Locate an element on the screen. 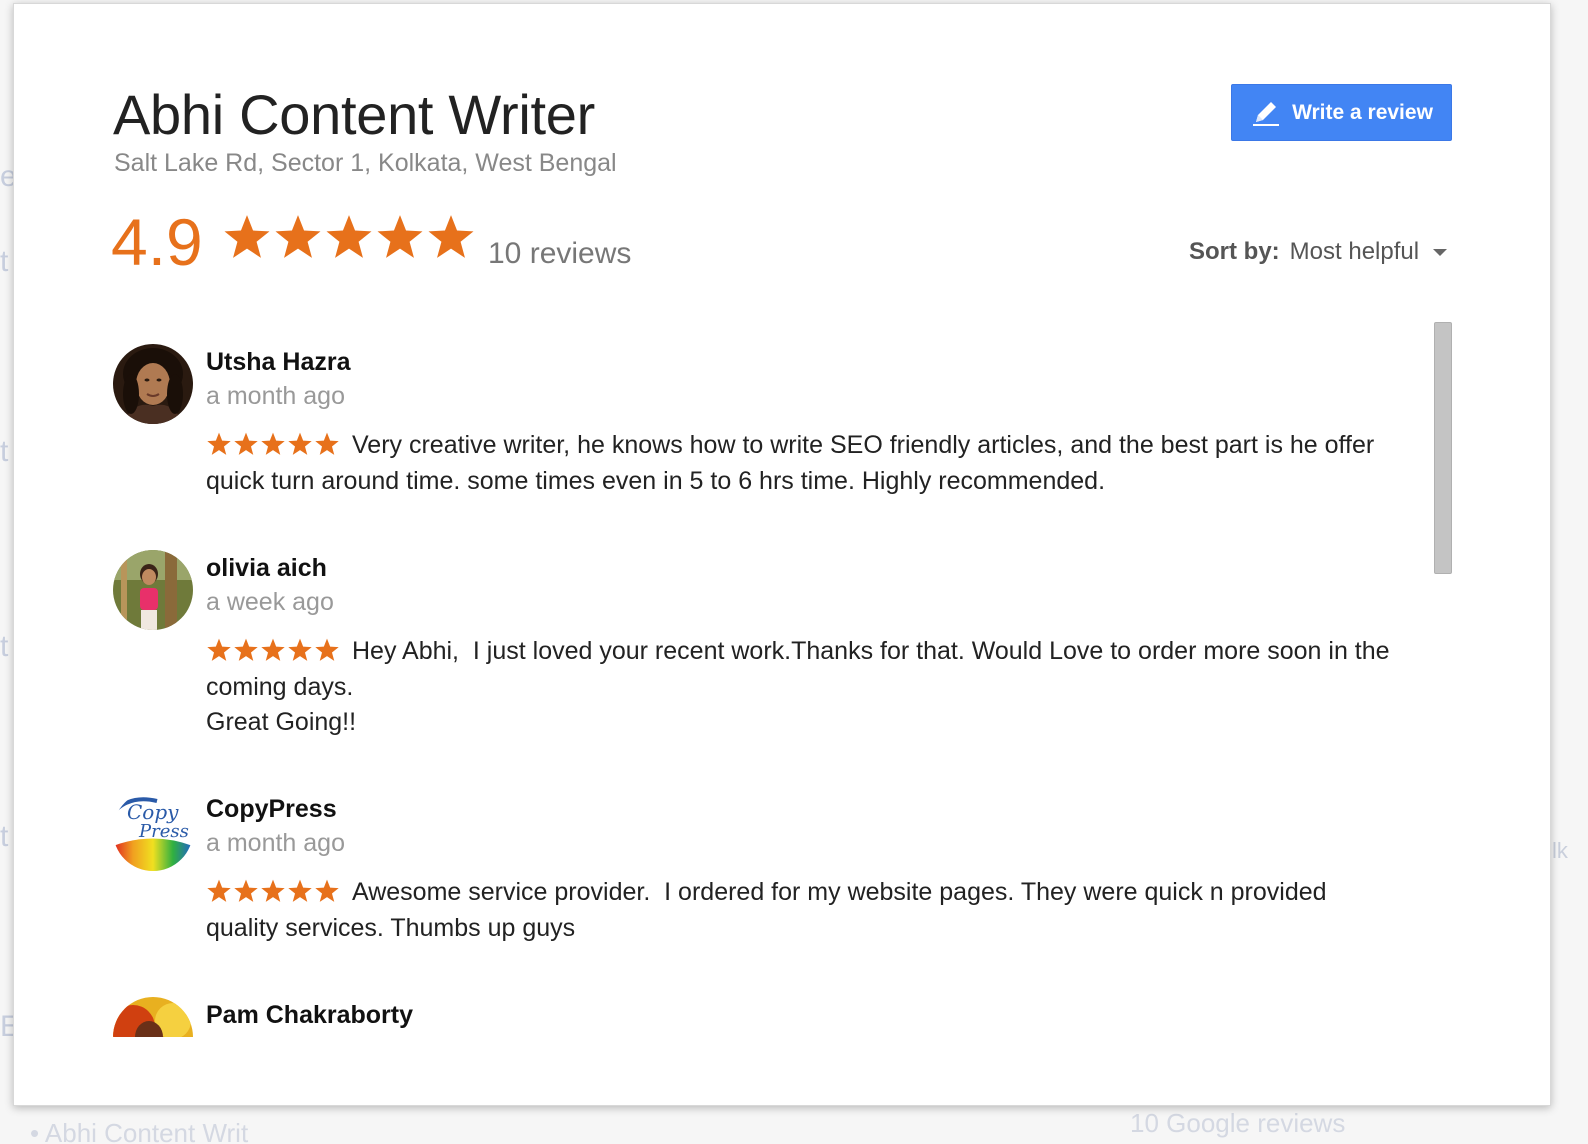 Image resolution: width=1588 pixels, height=1144 pixels. avatar: Copy Press is located at coordinates (153, 831).